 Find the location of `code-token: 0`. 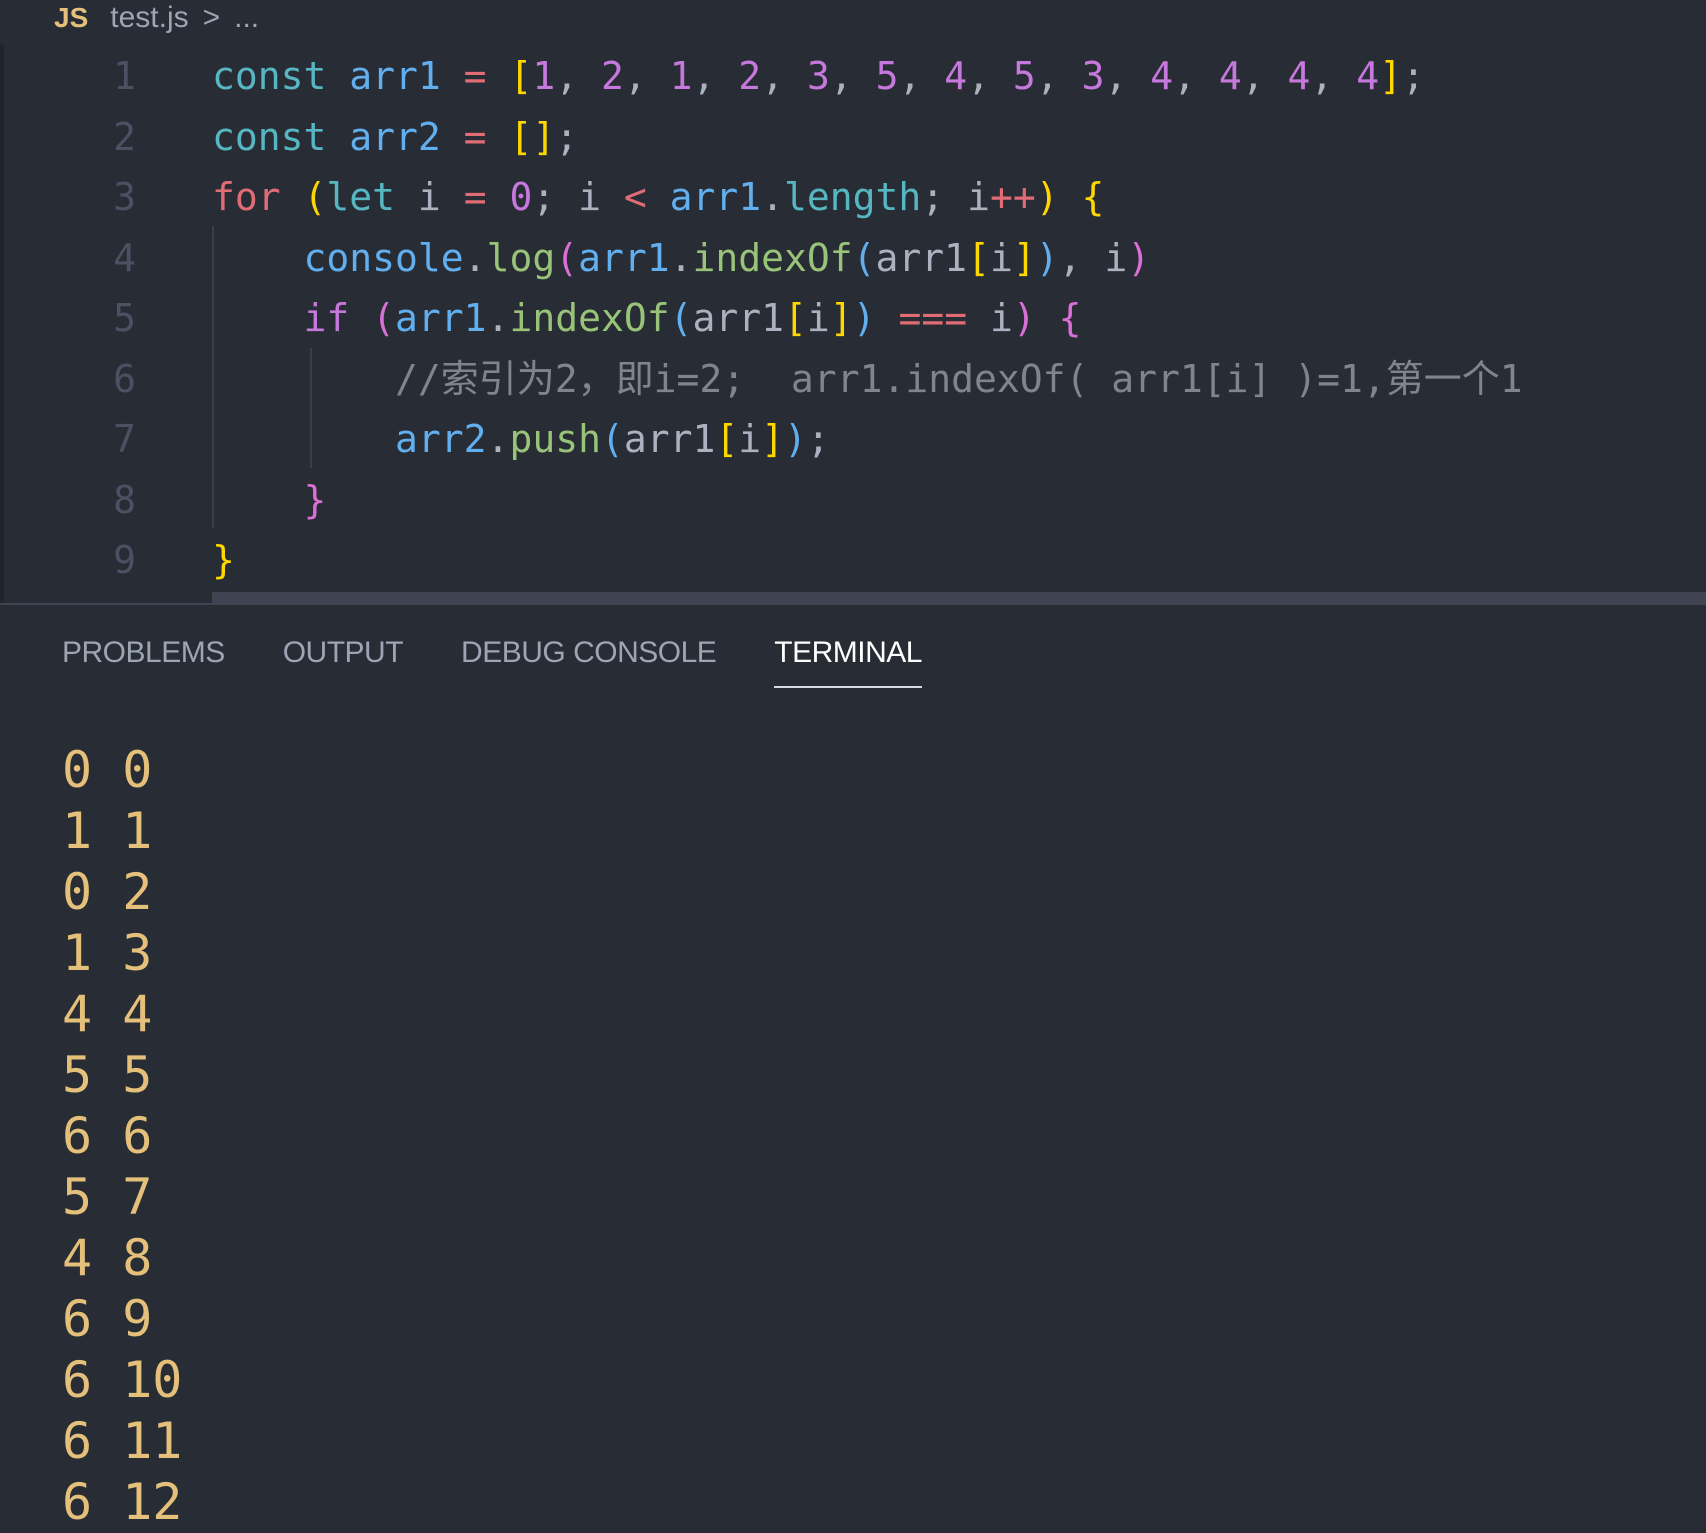

code-token: 0 is located at coordinates (521, 197).